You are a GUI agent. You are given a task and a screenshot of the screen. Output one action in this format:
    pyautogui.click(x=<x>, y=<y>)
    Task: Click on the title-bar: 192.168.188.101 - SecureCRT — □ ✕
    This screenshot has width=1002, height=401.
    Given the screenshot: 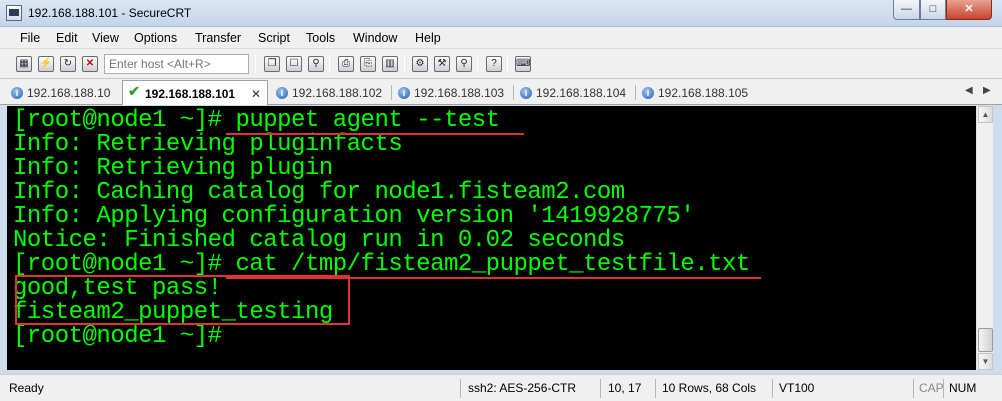 What is the action you would take?
    pyautogui.click(x=501, y=13)
    